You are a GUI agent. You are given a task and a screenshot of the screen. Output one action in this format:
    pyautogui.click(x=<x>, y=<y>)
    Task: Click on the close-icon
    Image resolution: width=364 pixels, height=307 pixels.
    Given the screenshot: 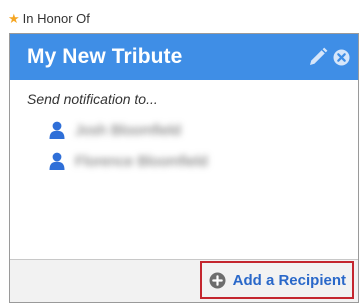 What is the action you would take?
    pyautogui.click(x=341, y=57)
    